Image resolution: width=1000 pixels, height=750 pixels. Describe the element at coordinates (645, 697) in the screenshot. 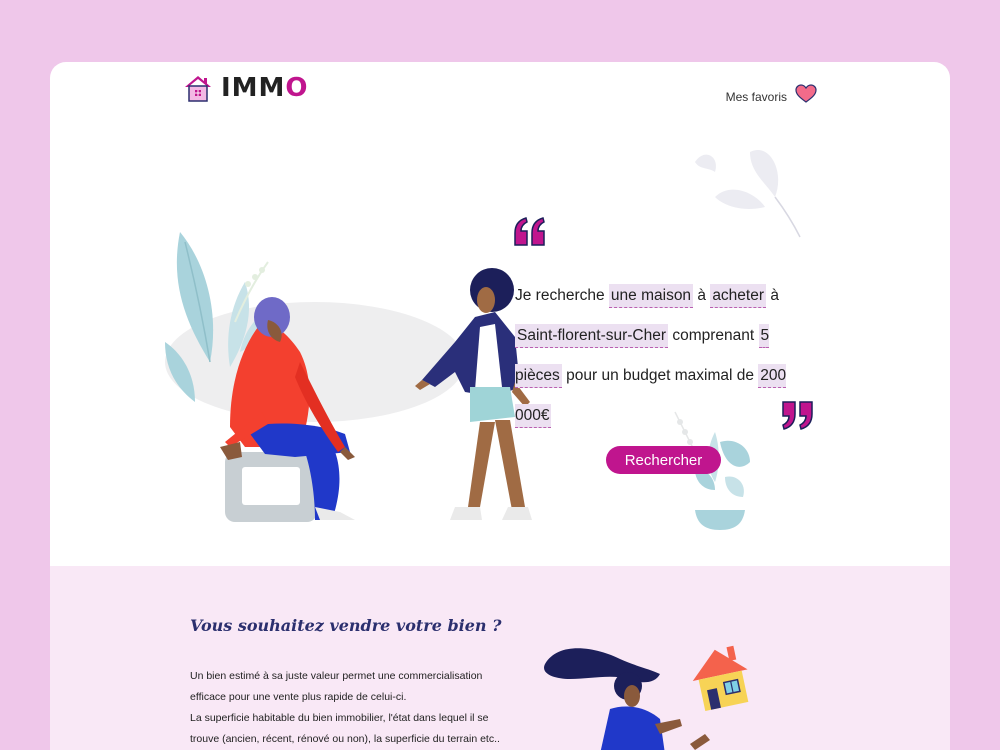

I see `sell-illustration` at that location.